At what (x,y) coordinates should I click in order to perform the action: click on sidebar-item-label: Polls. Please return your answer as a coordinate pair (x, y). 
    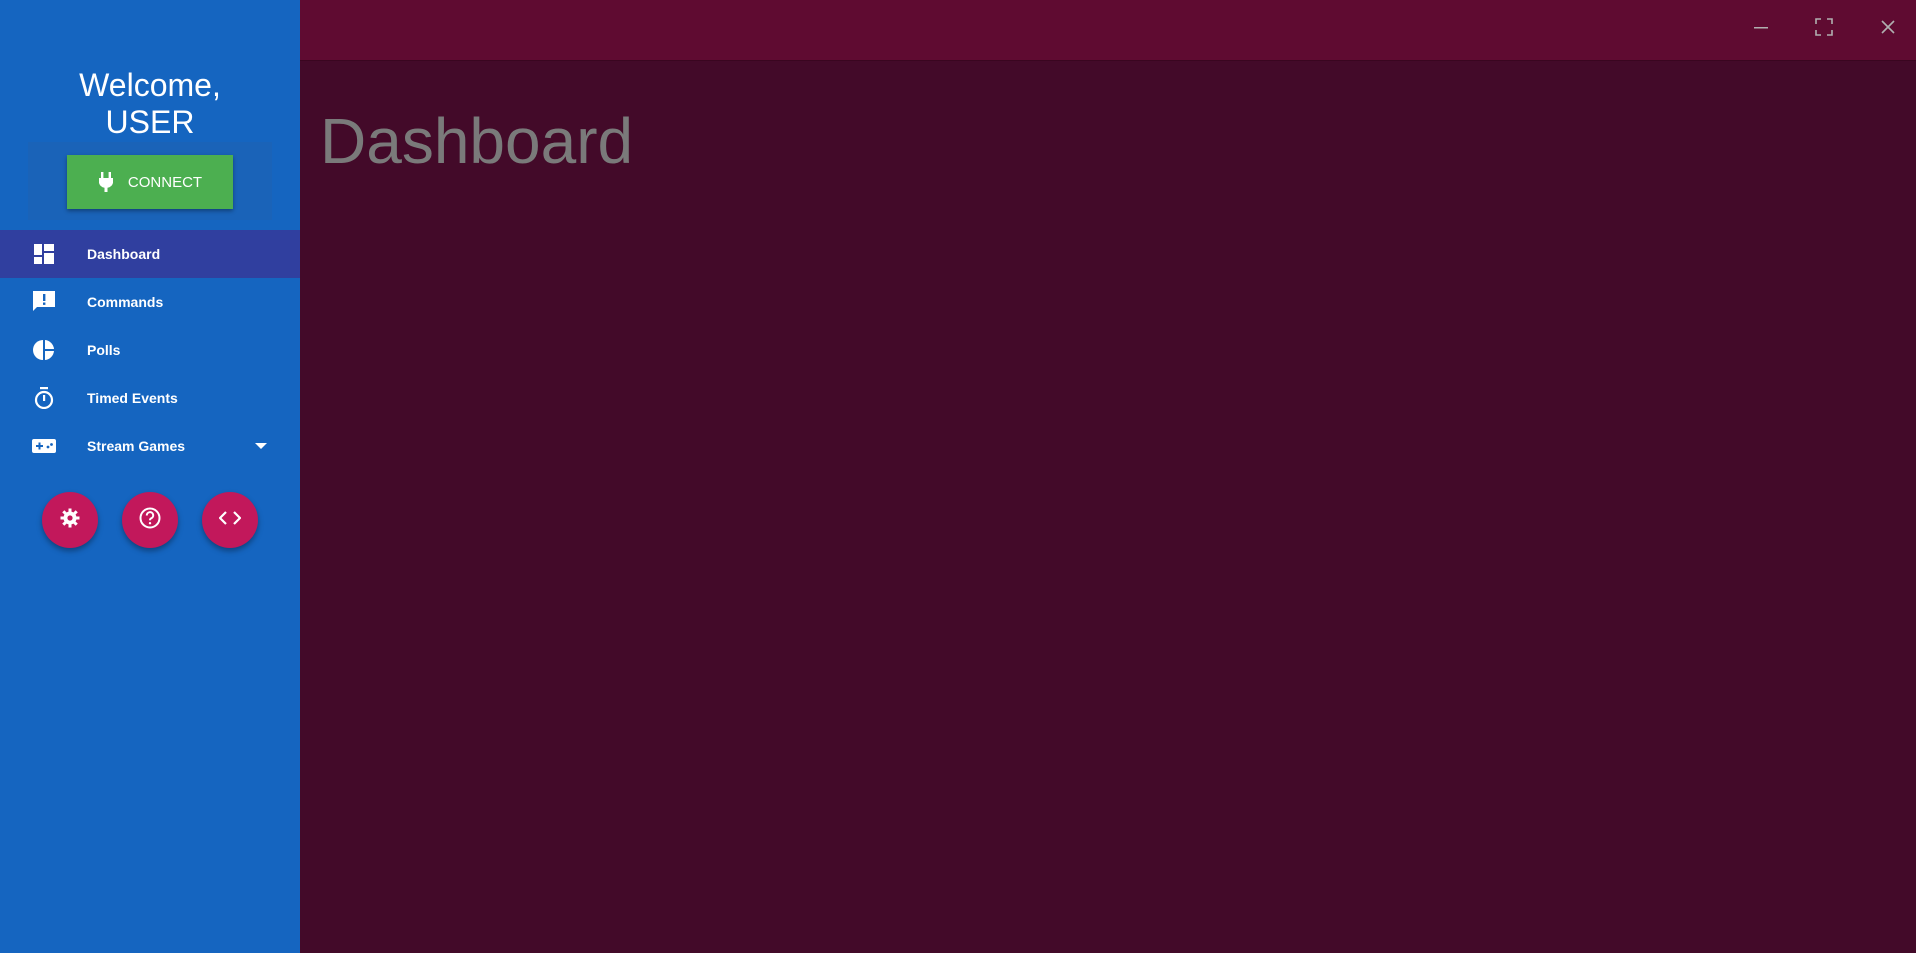
    Looking at the image, I should click on (104, 350).